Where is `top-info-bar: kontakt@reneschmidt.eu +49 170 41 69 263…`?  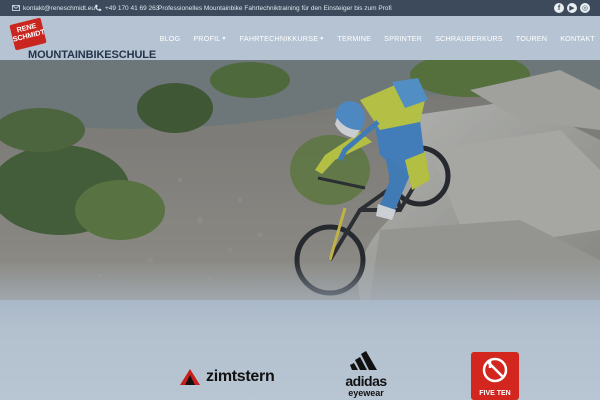
top-info-bar: kontakt@reneschmidt.eu +49 170 41 69 263… is located at coordinates (300, 8).